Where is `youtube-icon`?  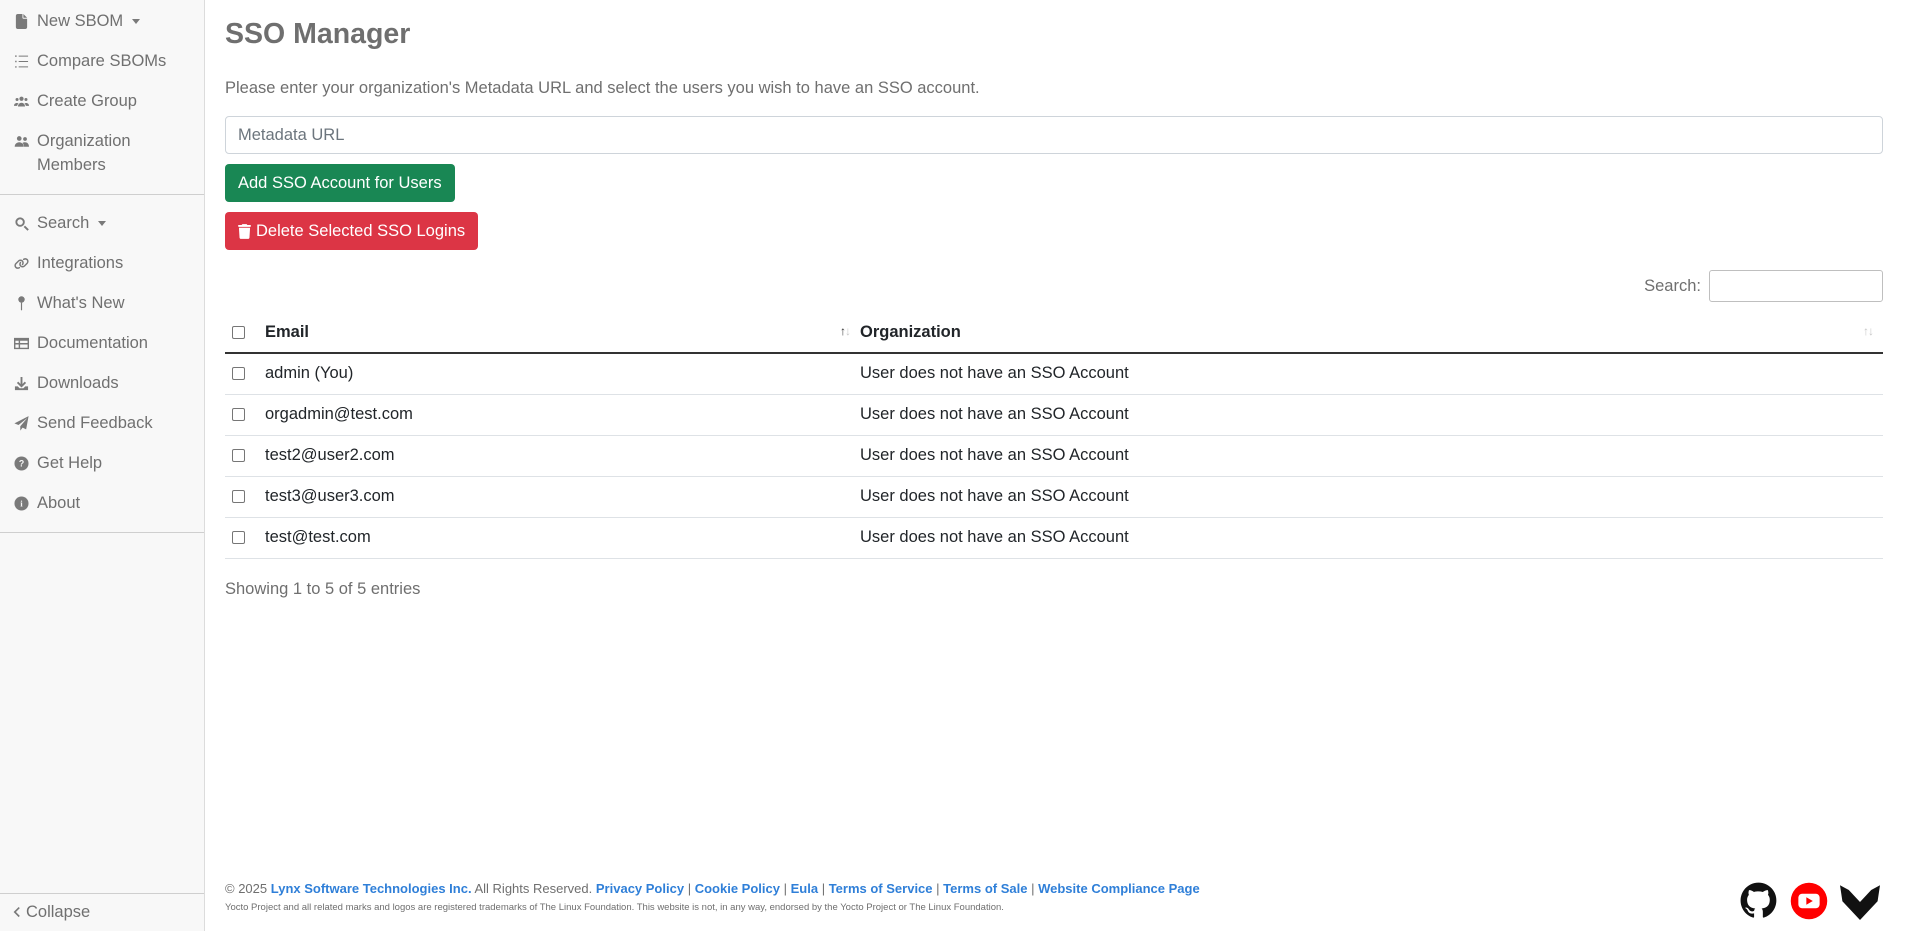
youtube-icon is located at coordinates (1809, 901).